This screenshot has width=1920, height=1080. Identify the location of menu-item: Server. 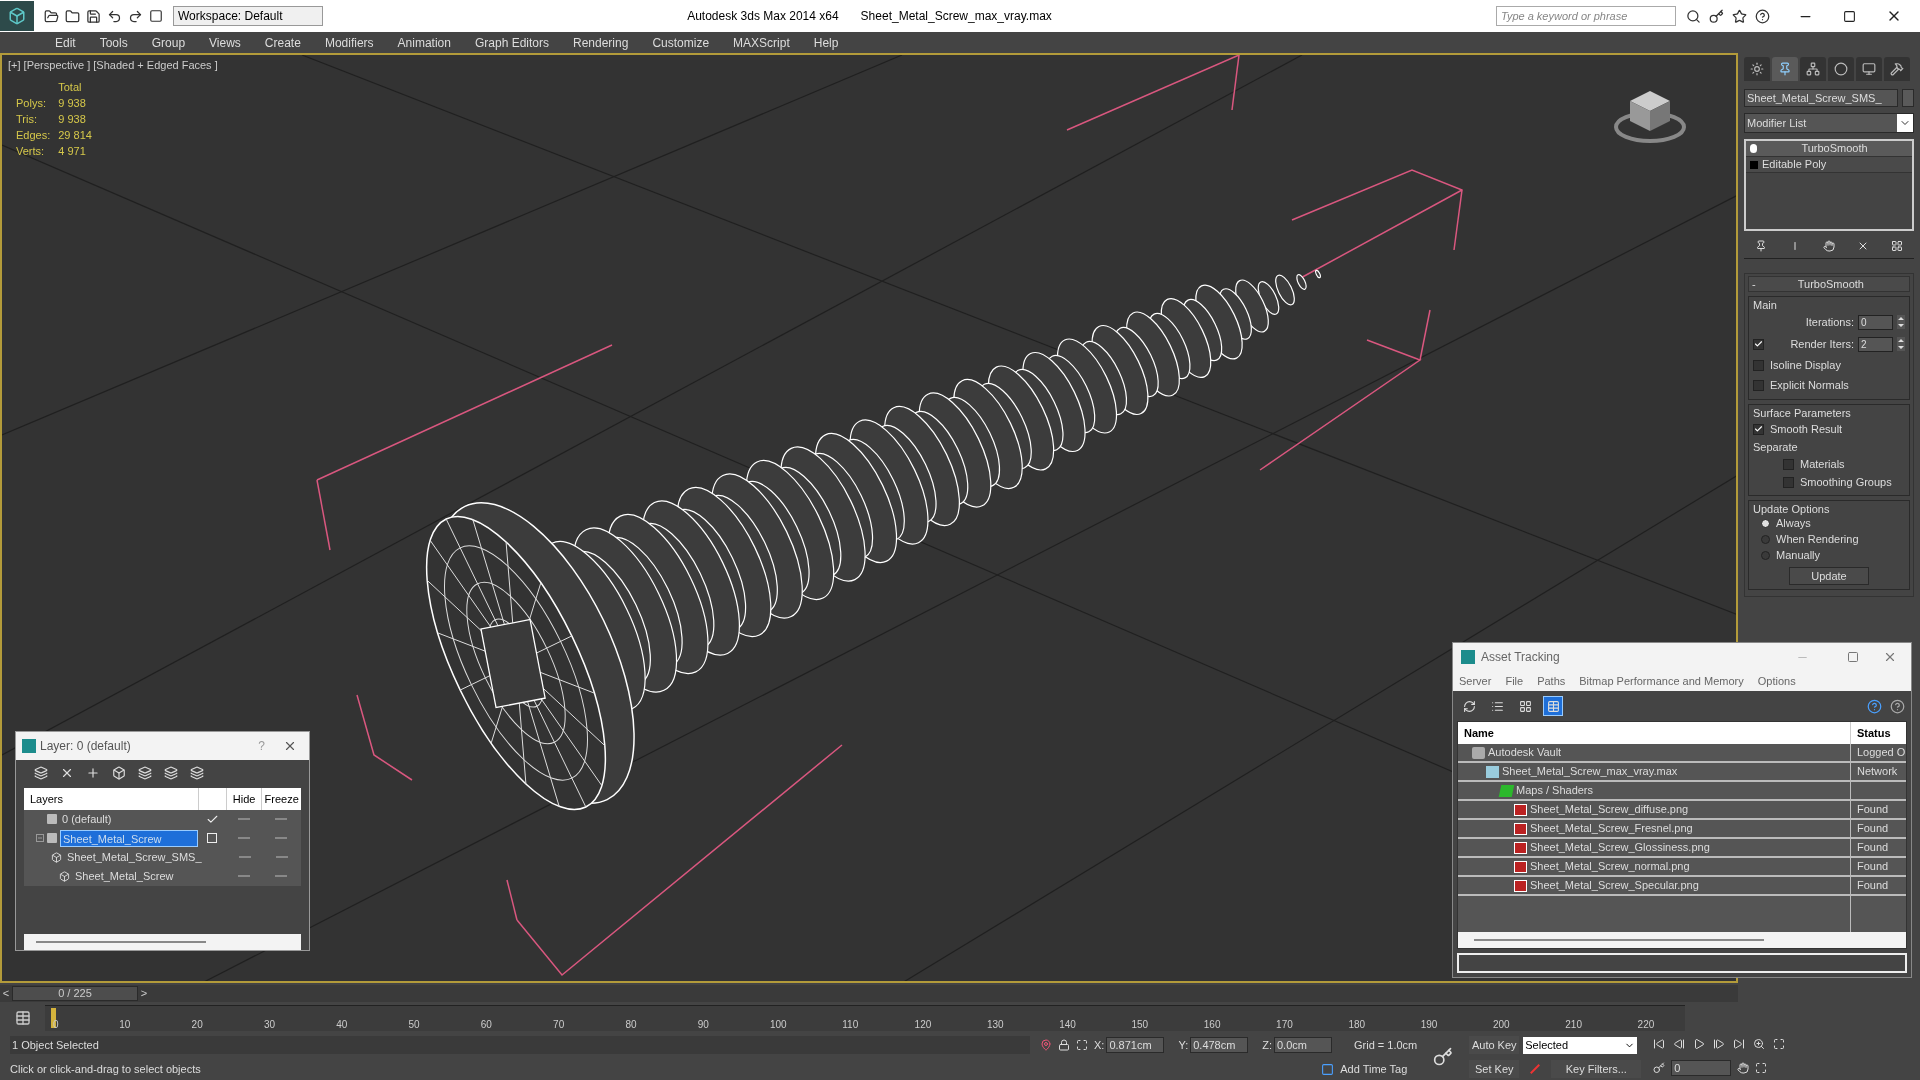
(1475, 681).